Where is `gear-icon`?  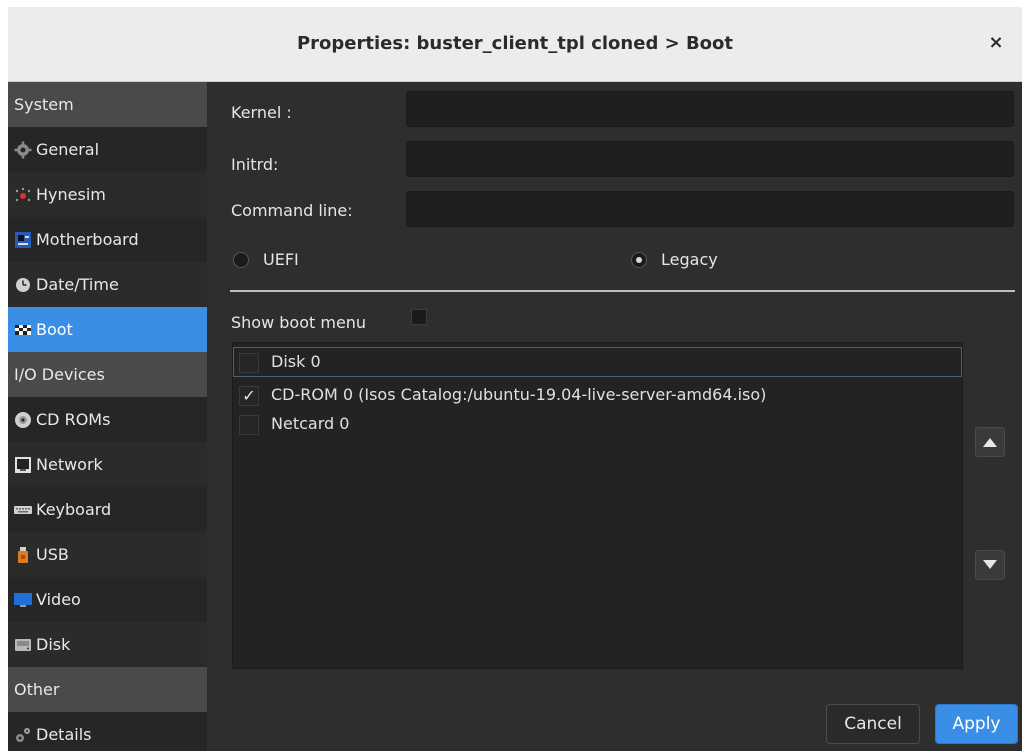 gear-icon is located at coordinates (23, 150).